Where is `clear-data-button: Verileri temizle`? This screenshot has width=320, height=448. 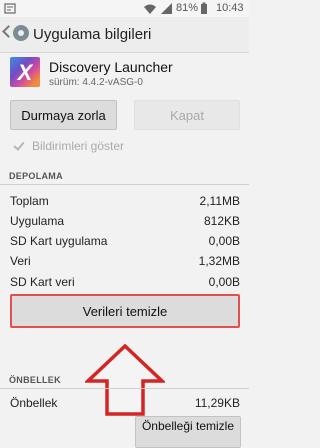
clear-data-button: Verileri temizle is located at coordinates (125, 311).